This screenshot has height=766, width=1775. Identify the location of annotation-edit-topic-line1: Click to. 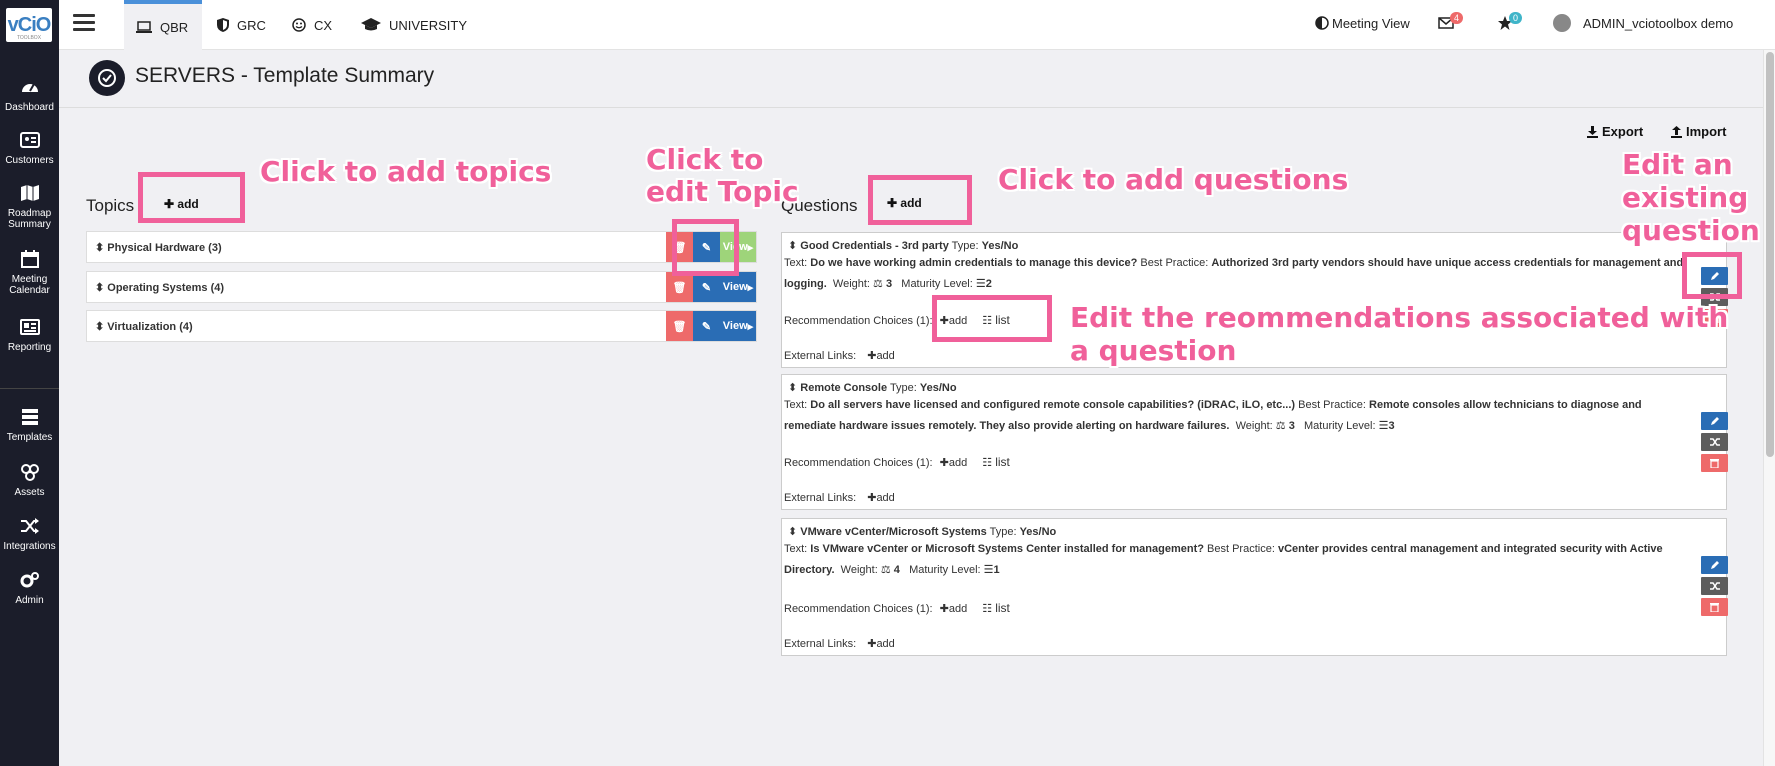
(705, 159).